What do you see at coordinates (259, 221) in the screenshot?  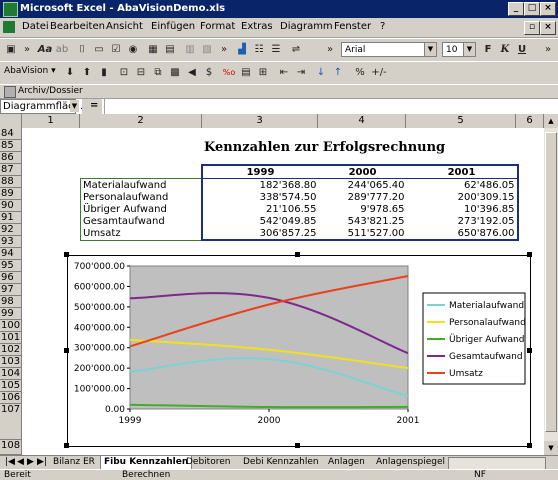 I see `table-cell: 542'049.85` at bounding box center [259, 221].